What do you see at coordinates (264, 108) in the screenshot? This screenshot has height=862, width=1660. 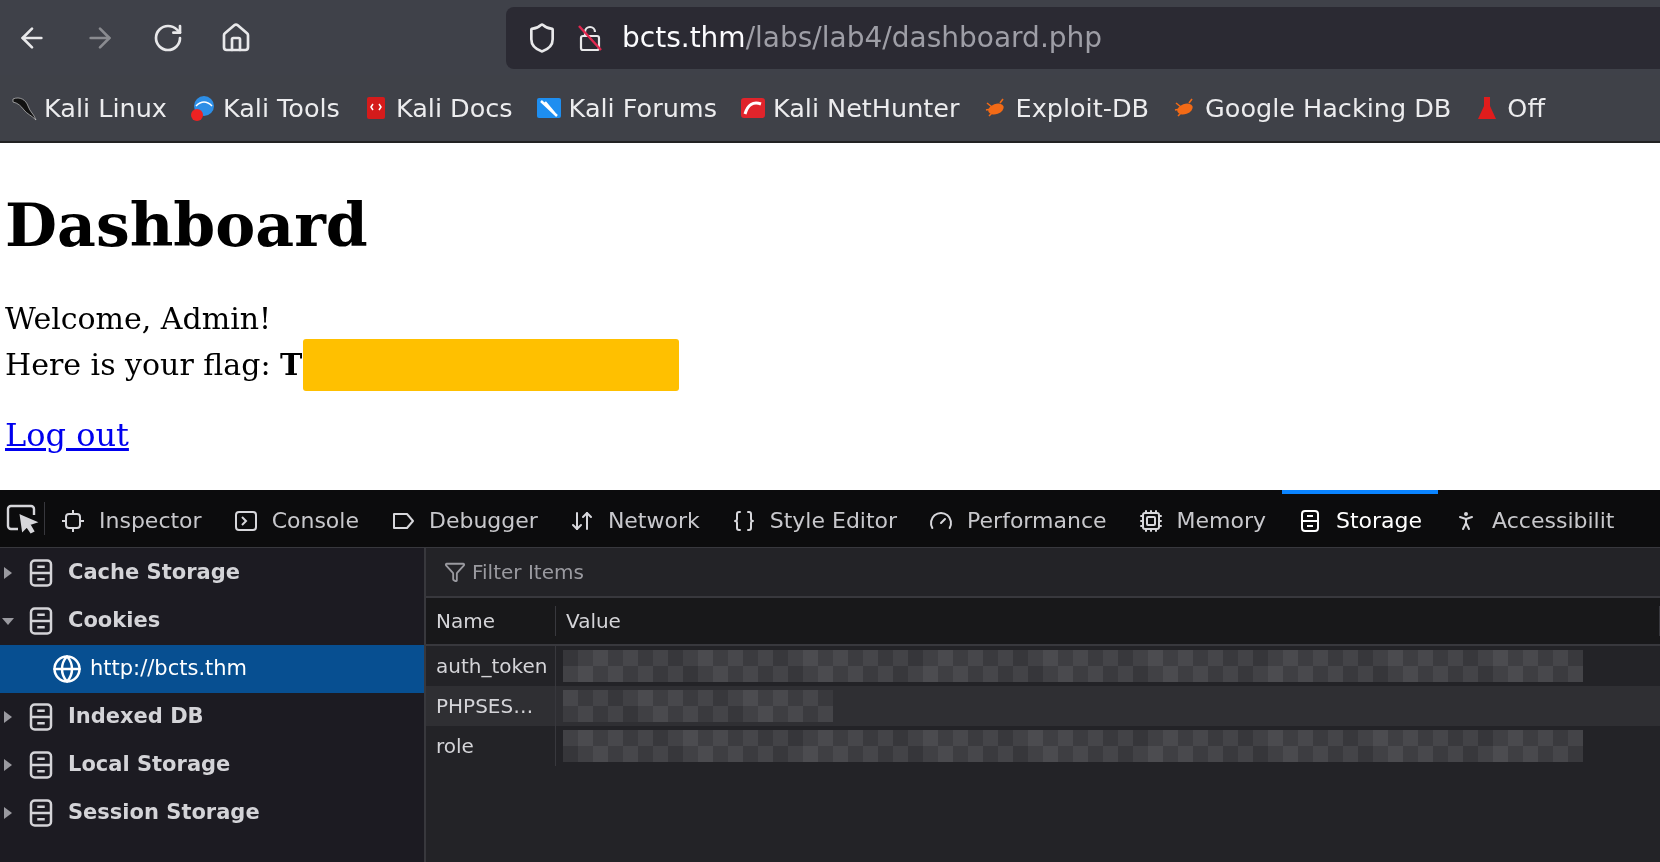 I see `bookmark: Kali Tools` at bounding box center [264, 108].